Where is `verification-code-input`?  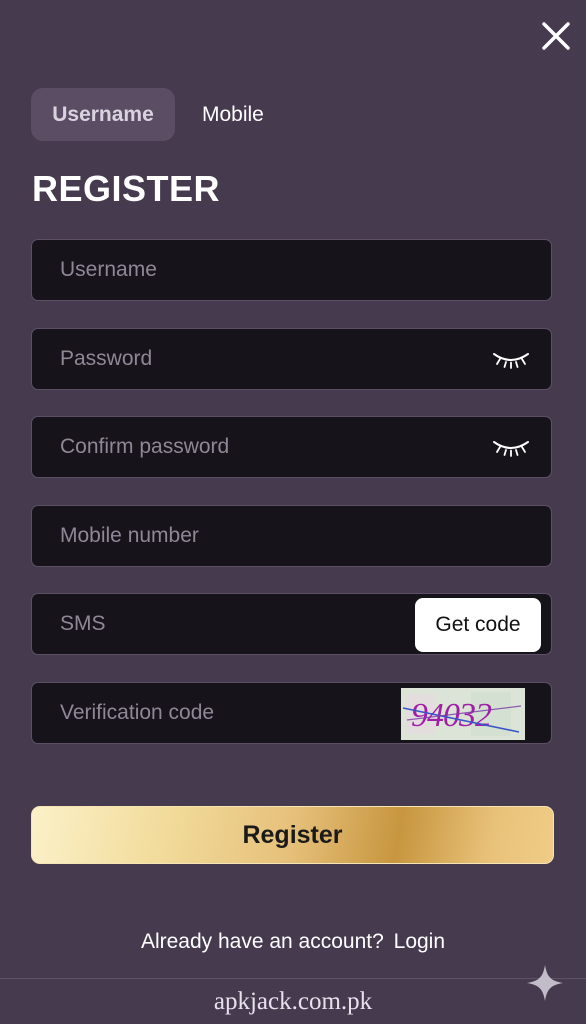
verification-code-input is located at coordinates (210, 713).